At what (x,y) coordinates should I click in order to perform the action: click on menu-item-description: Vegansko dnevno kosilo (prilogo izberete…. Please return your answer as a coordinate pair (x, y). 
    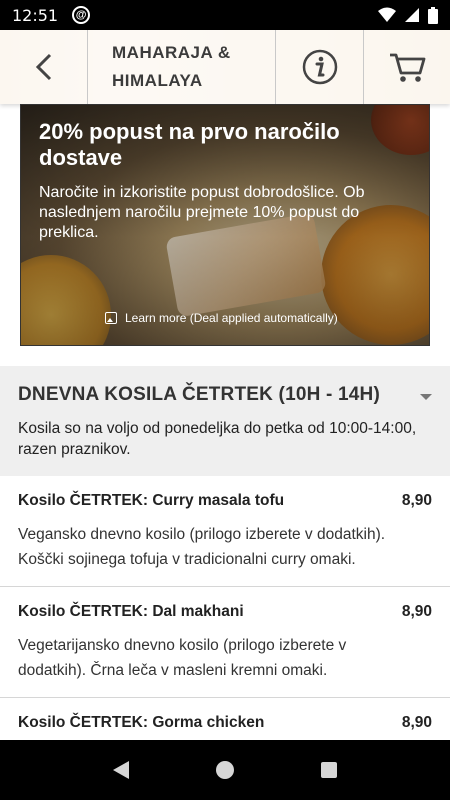
    Looking at the image, I should click on (202, 547).